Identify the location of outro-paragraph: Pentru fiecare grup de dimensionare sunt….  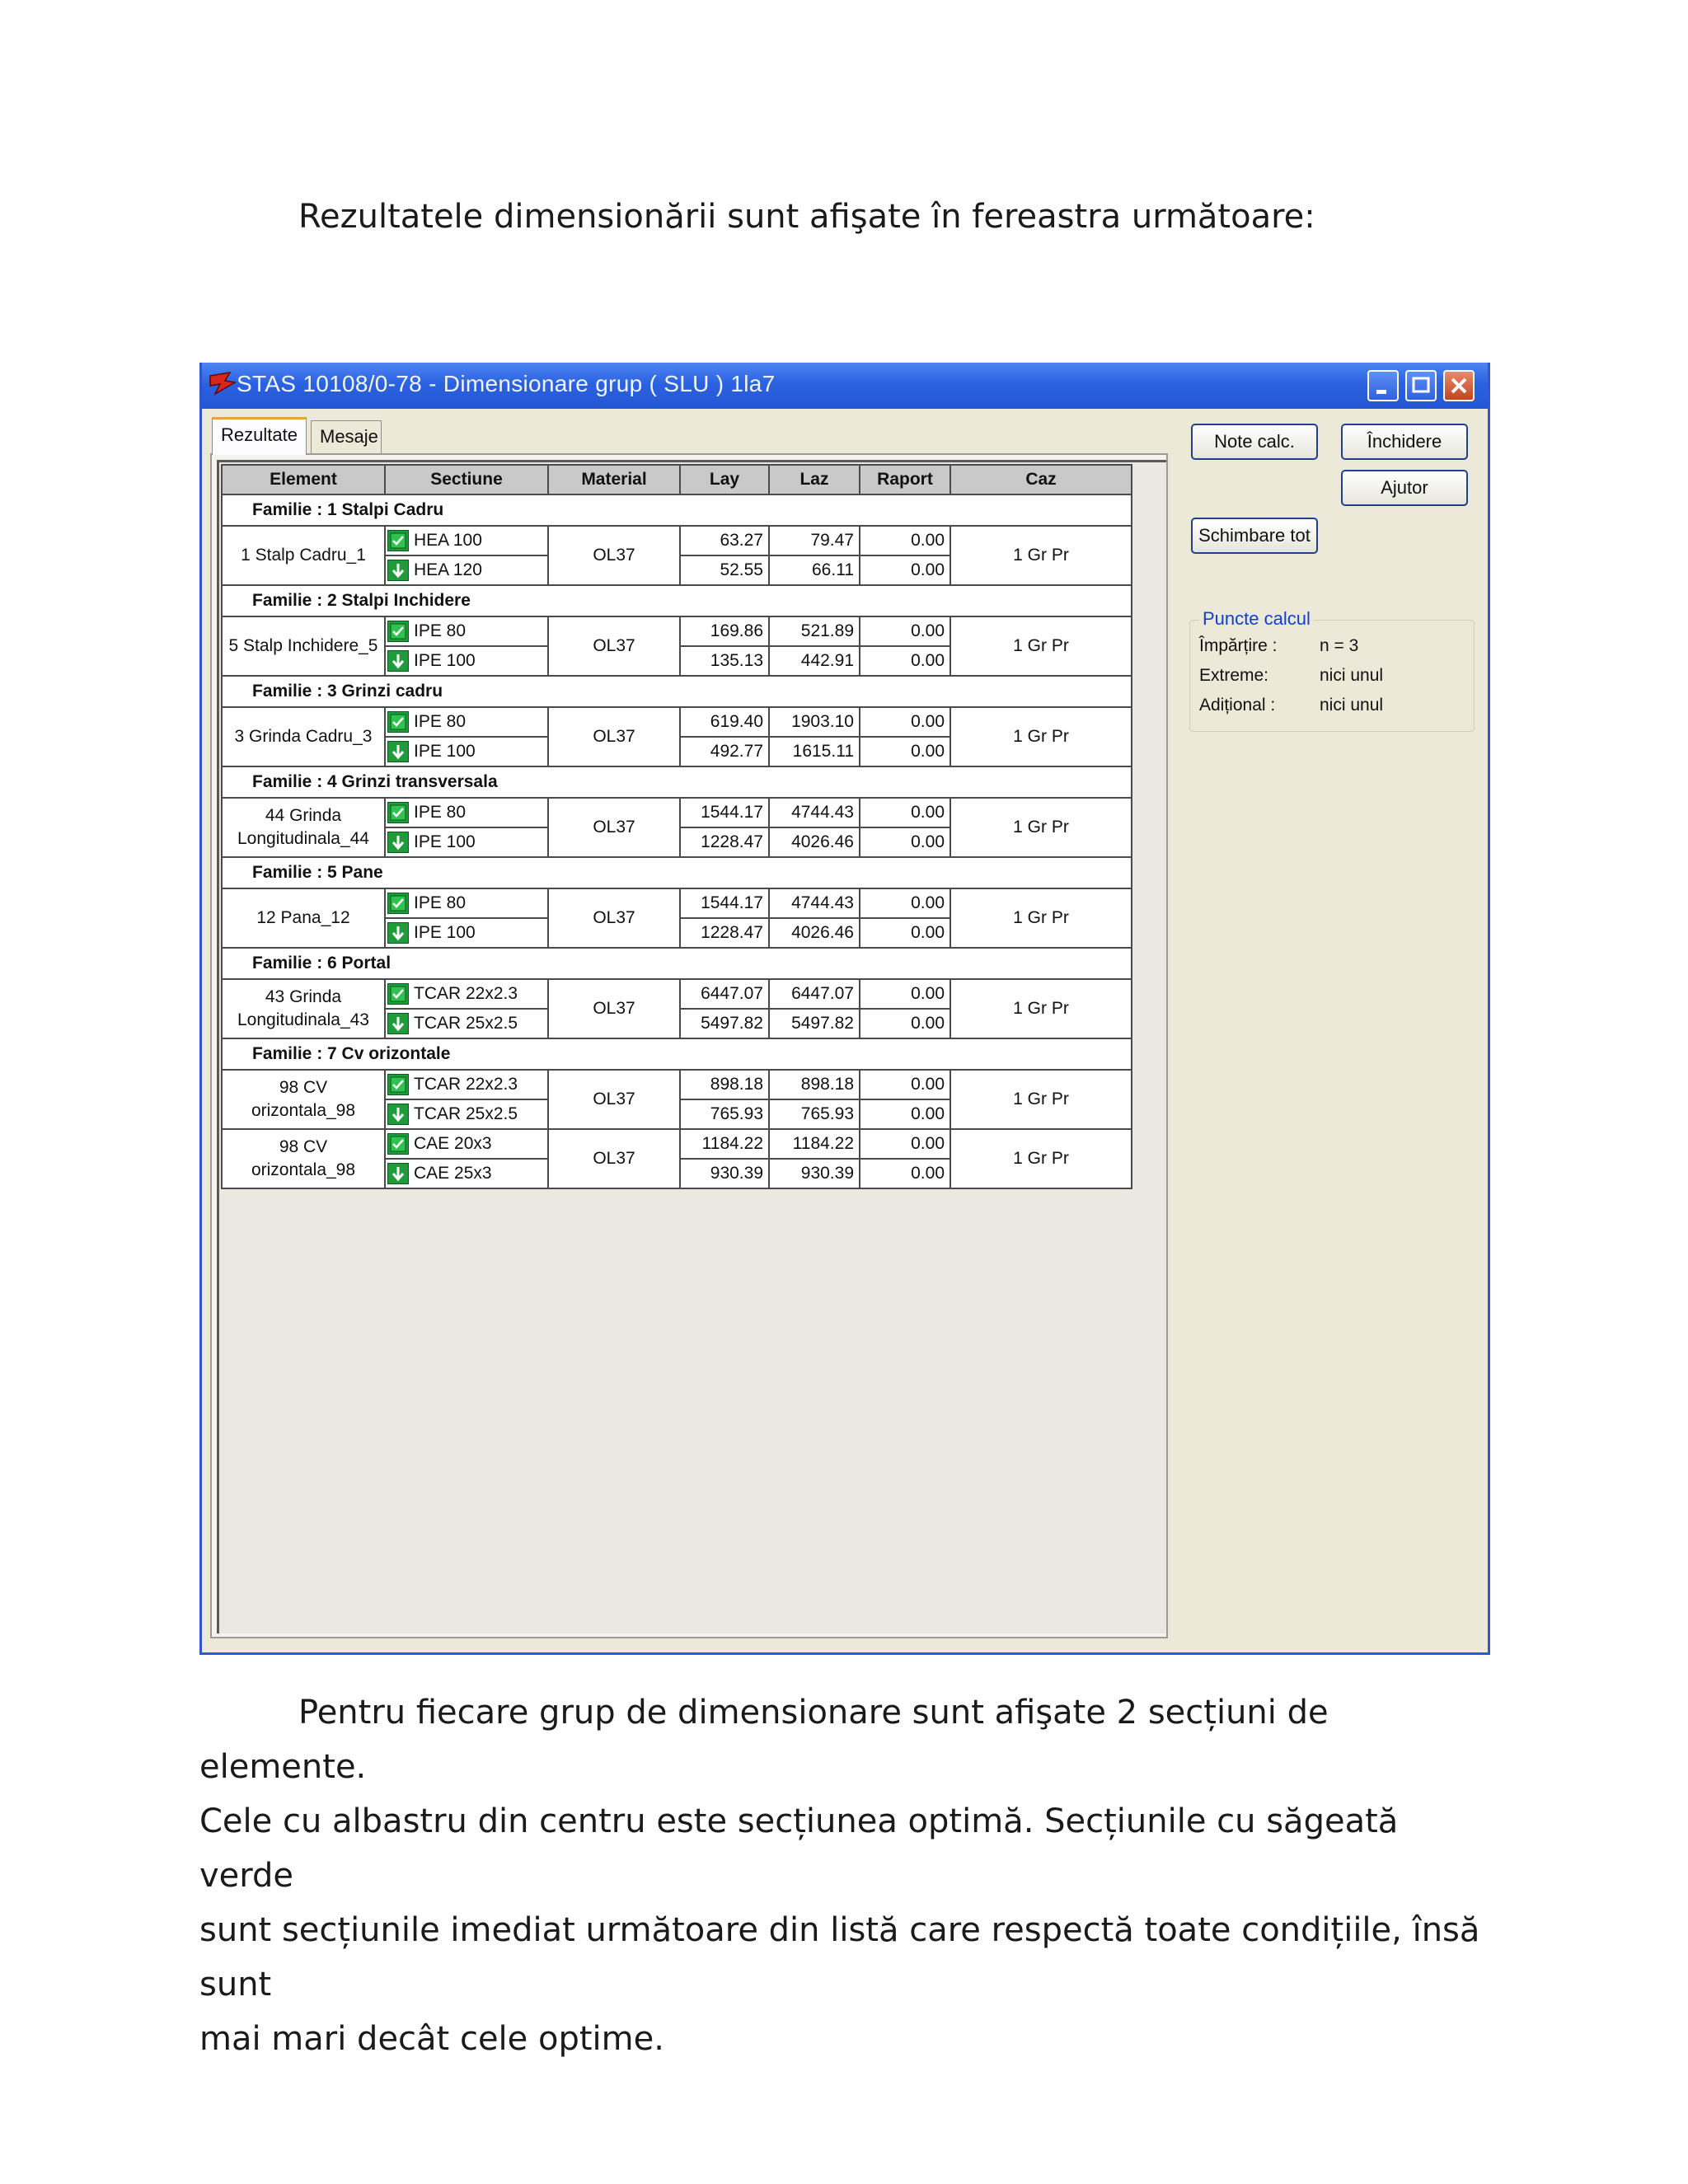
(846, 1875).